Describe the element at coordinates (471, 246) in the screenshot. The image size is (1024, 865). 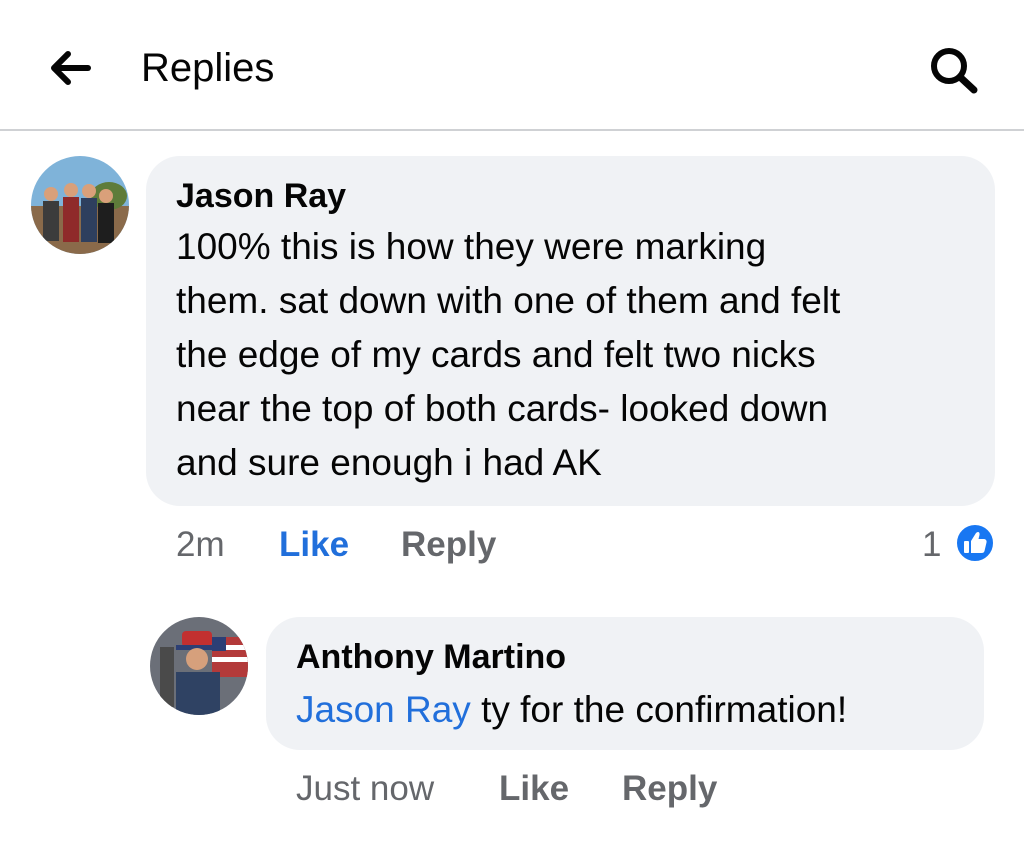
I see `comment-text-line: 100% this is how they were marking` at that location.